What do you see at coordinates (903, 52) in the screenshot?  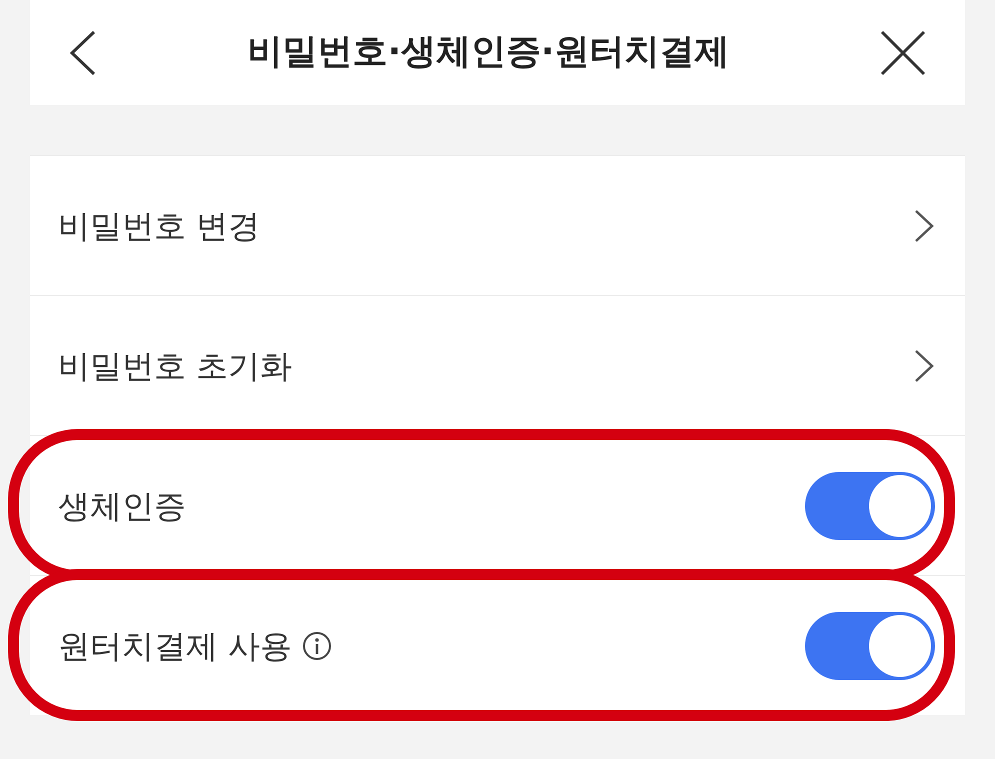 I see `close-icon` at bounding box center [903, 52].